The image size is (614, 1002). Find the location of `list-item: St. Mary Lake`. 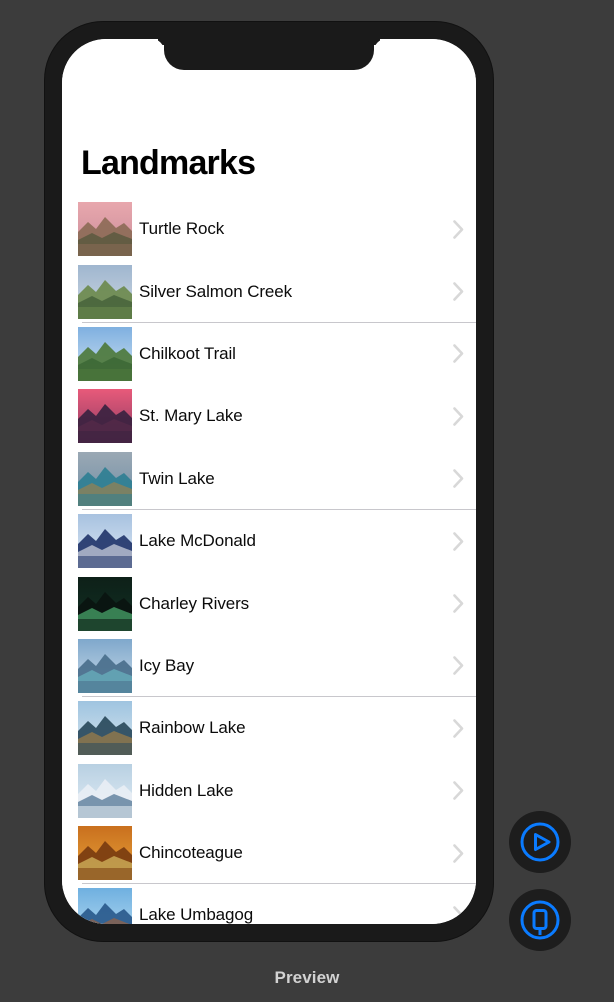

list-item: St. Mary Lake is located at coordinates (269, 416).